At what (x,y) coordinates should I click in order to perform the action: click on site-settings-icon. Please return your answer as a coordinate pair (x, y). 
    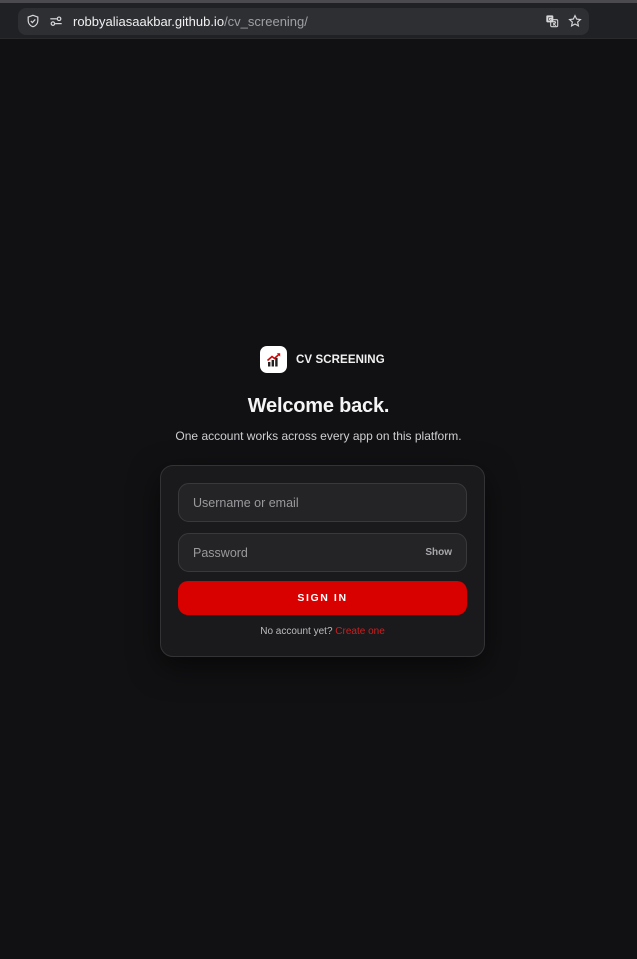
    Looking at the image, I should click on (56, 21).